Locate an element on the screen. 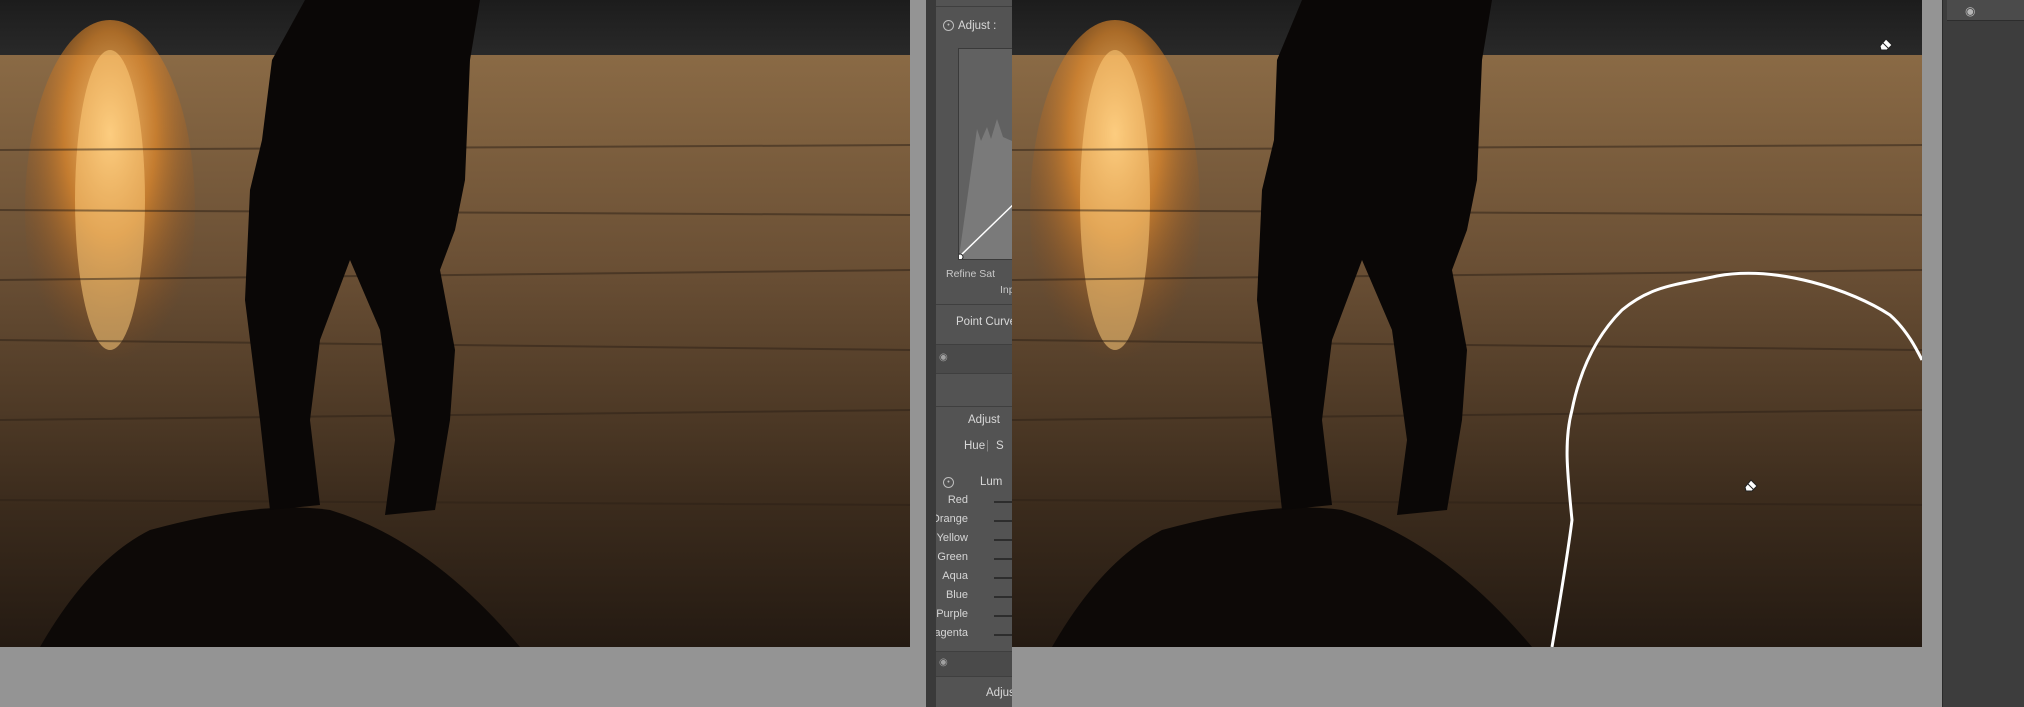 The height and width of the screenshot is (707, 2024). hsl-label: Purple is located at coordinates (952, 614).